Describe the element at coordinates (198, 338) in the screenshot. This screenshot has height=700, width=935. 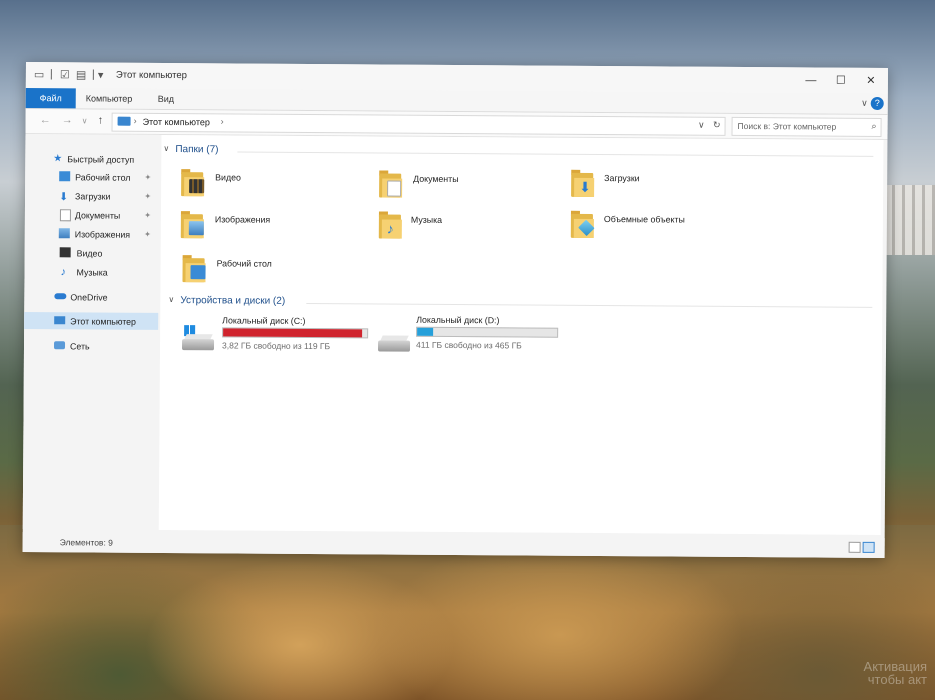
I see `system-drive-icon` at that location.